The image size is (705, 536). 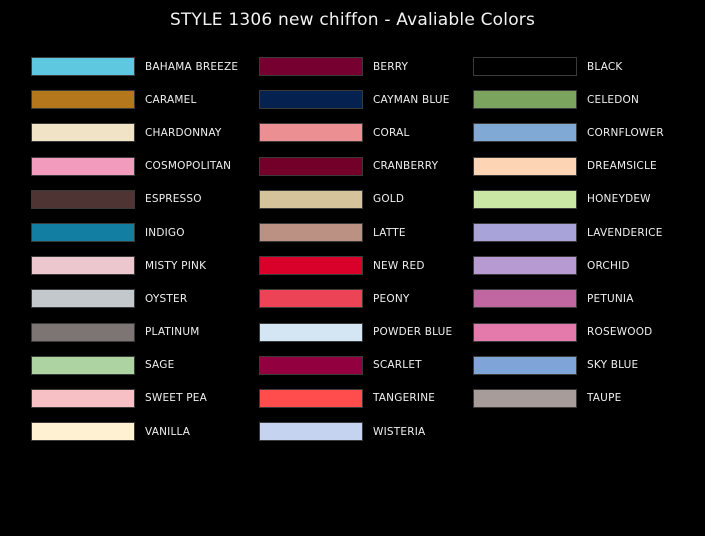 I want to click on color-option: ROSEWOOD, so click(x=568, y=332).